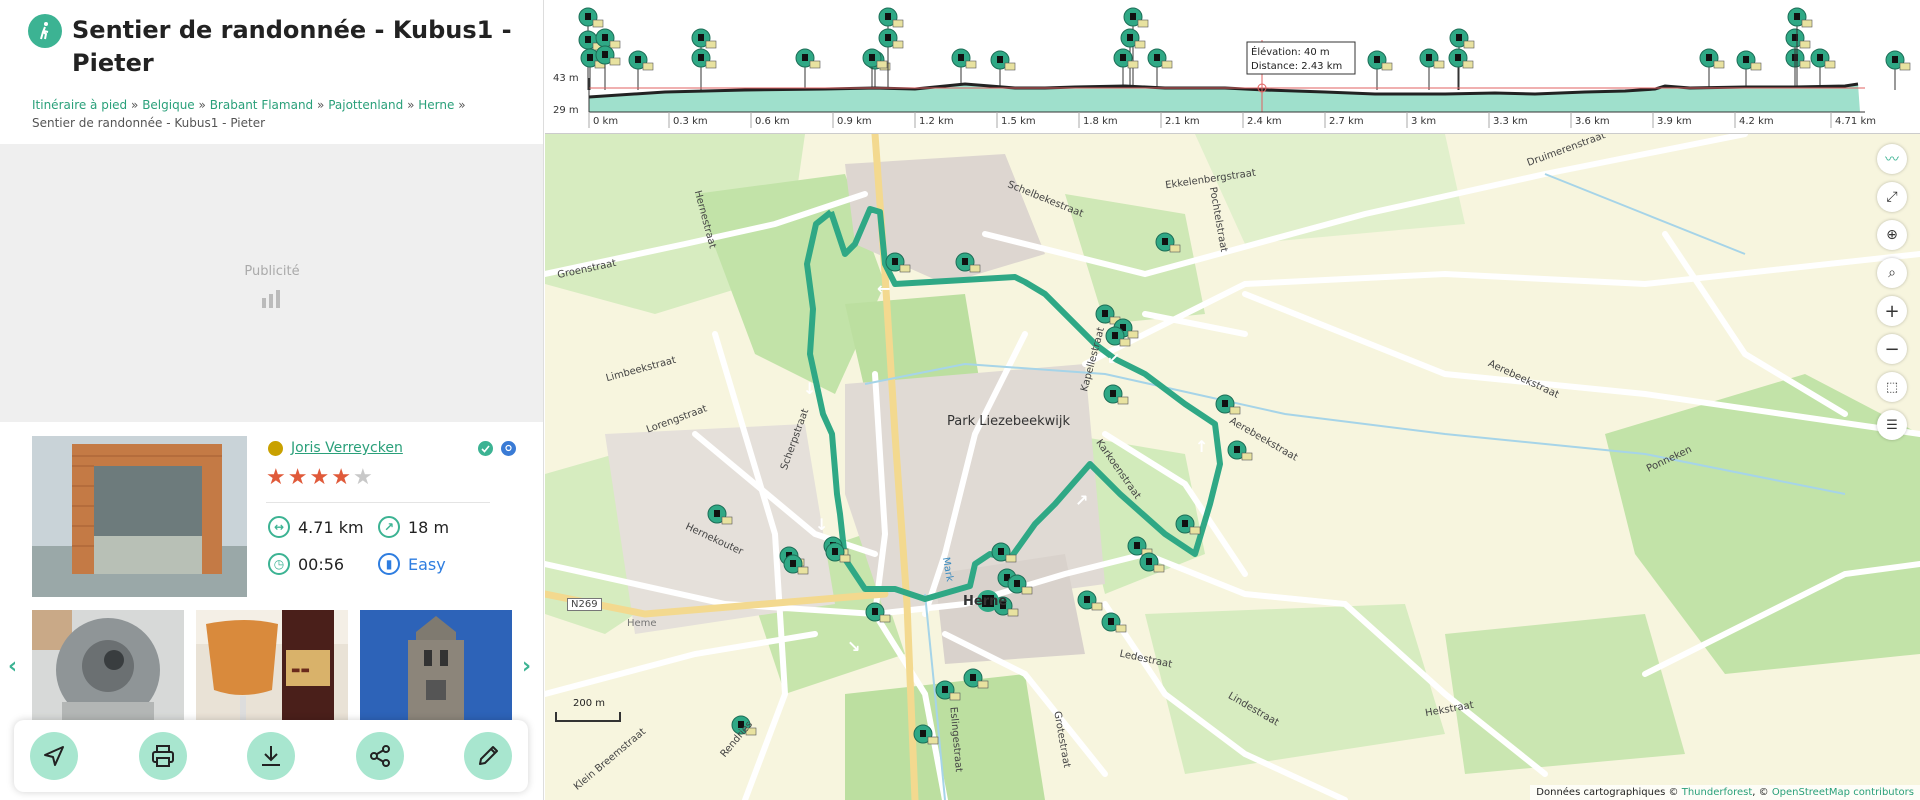 This screenshot has height=800, width=1920. What do you see at coordinates (108, 665) in the screenshot?
I see `gallery-photo-sculpture` at bounding box center [108, 665].